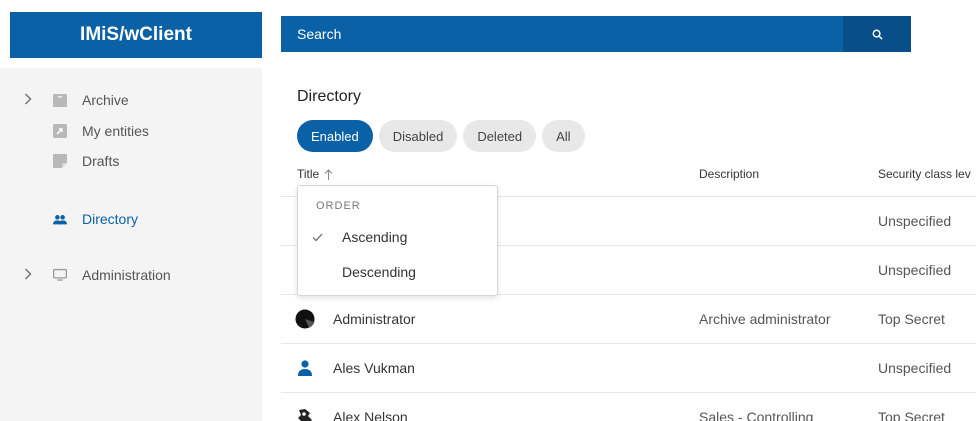  What do you see at coordinates (60, 275) in the screenshot?
I see `monitor-icon` at bounding box center [60, 275].